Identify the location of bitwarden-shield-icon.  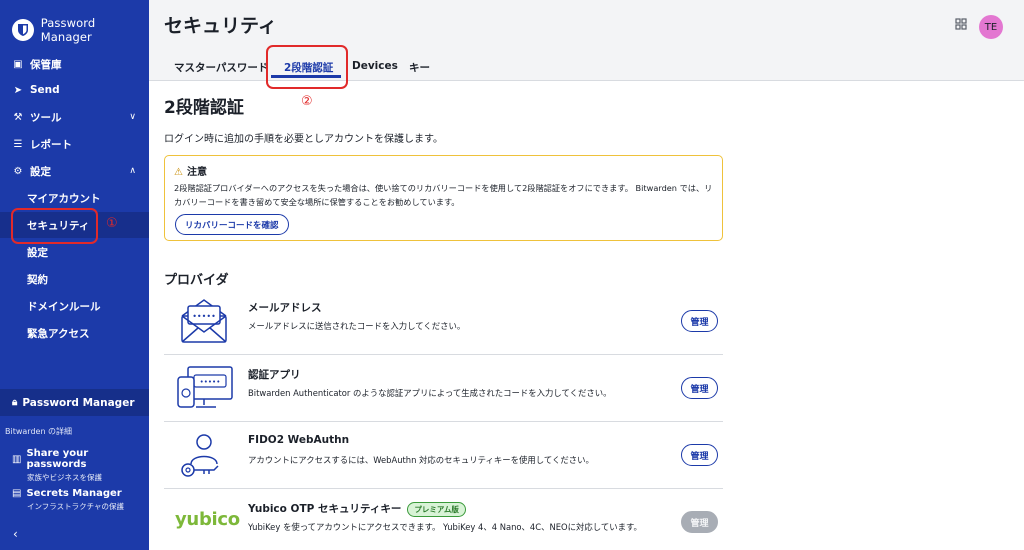
(23, 30).